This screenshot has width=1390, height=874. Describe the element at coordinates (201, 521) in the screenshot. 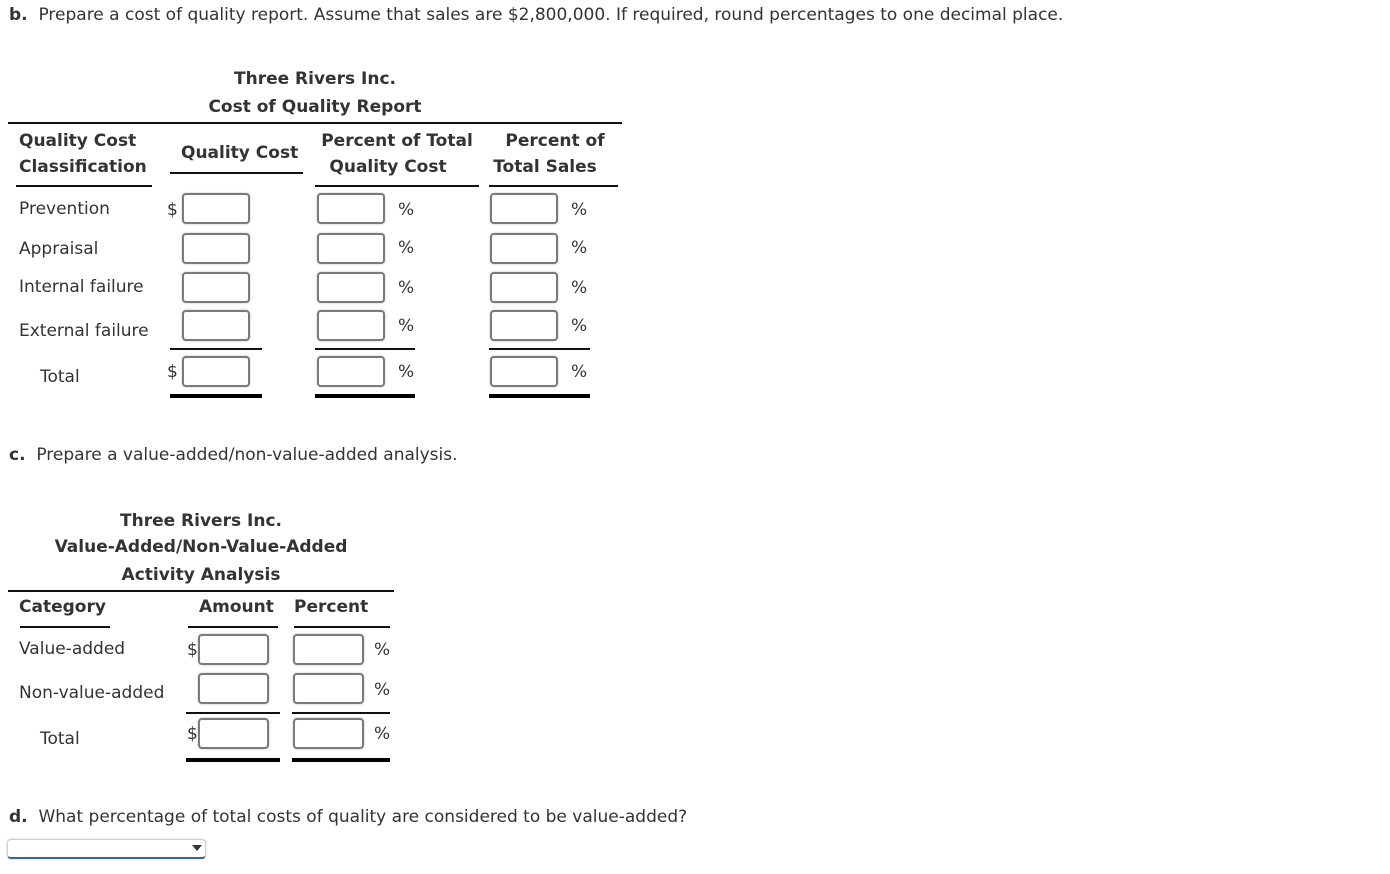

I see `analysis-company-name: Three Rivers Inc.` at that location.